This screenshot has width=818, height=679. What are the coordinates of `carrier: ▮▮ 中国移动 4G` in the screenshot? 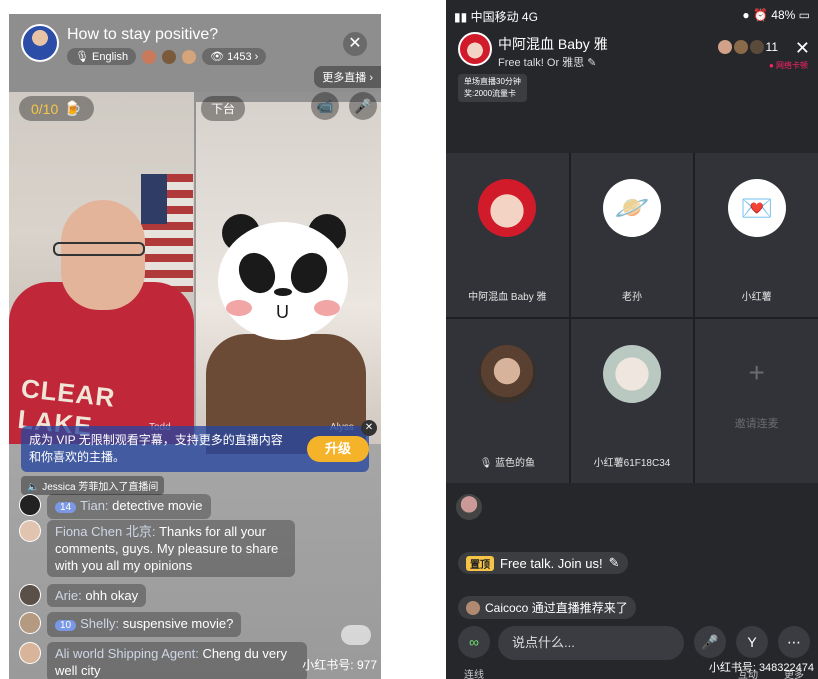 It's located at (496, 17).